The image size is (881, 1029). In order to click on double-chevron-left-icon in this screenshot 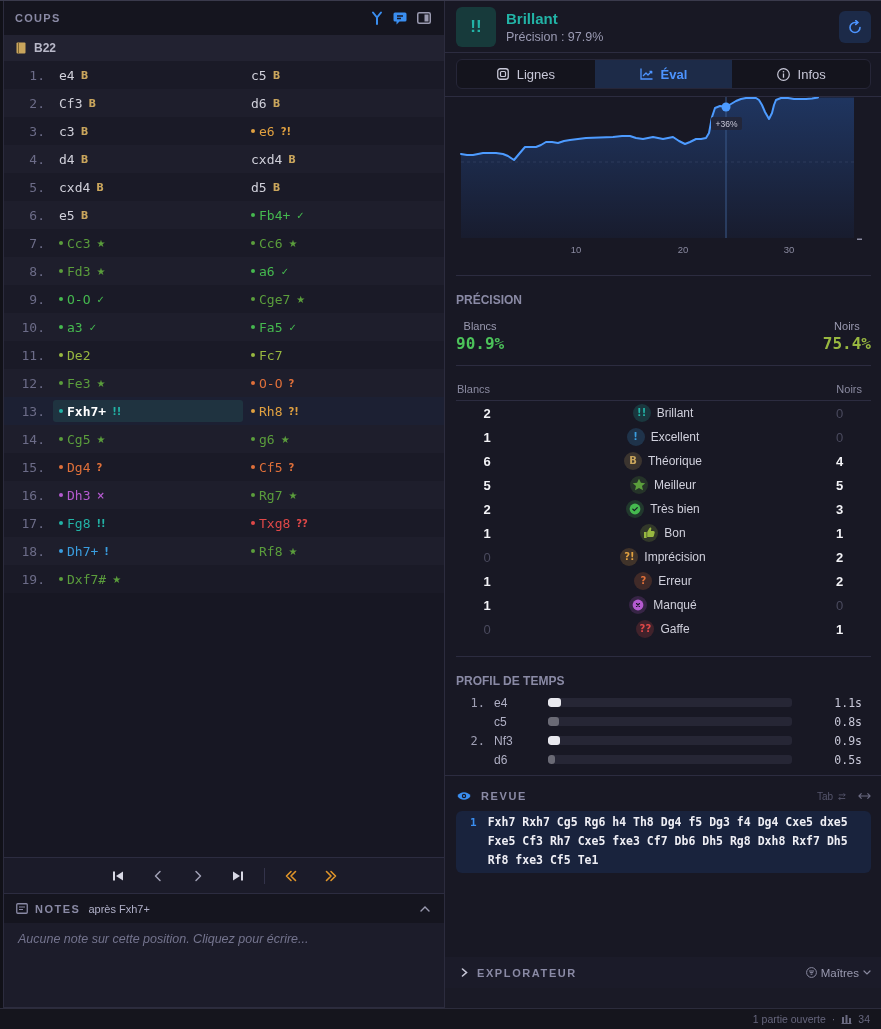, I will do `click(290, 875)`.